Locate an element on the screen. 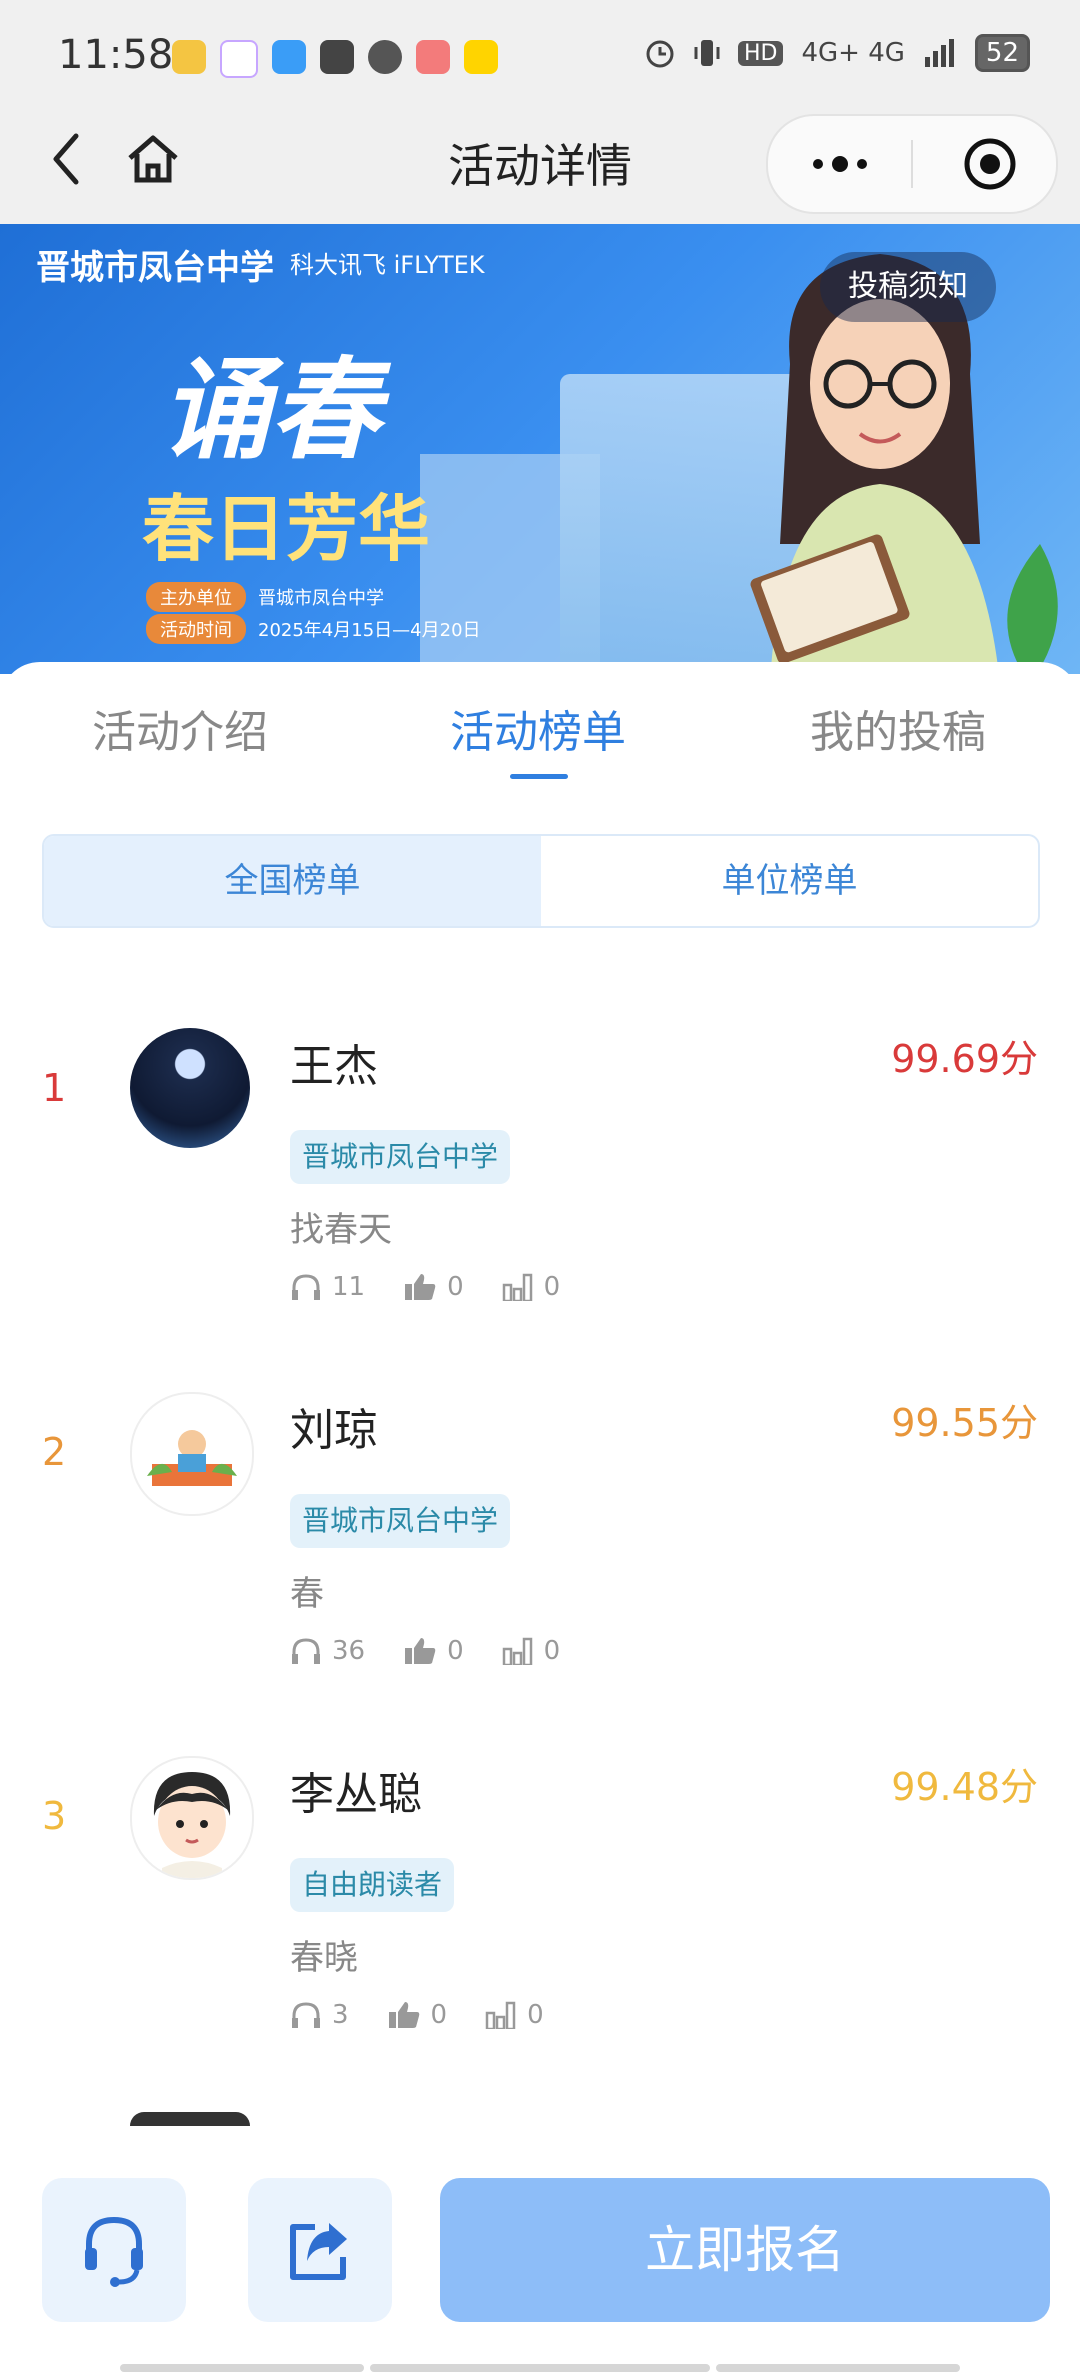  organization-badge: 自由朗读者 is located at coordinates (372, 1885).